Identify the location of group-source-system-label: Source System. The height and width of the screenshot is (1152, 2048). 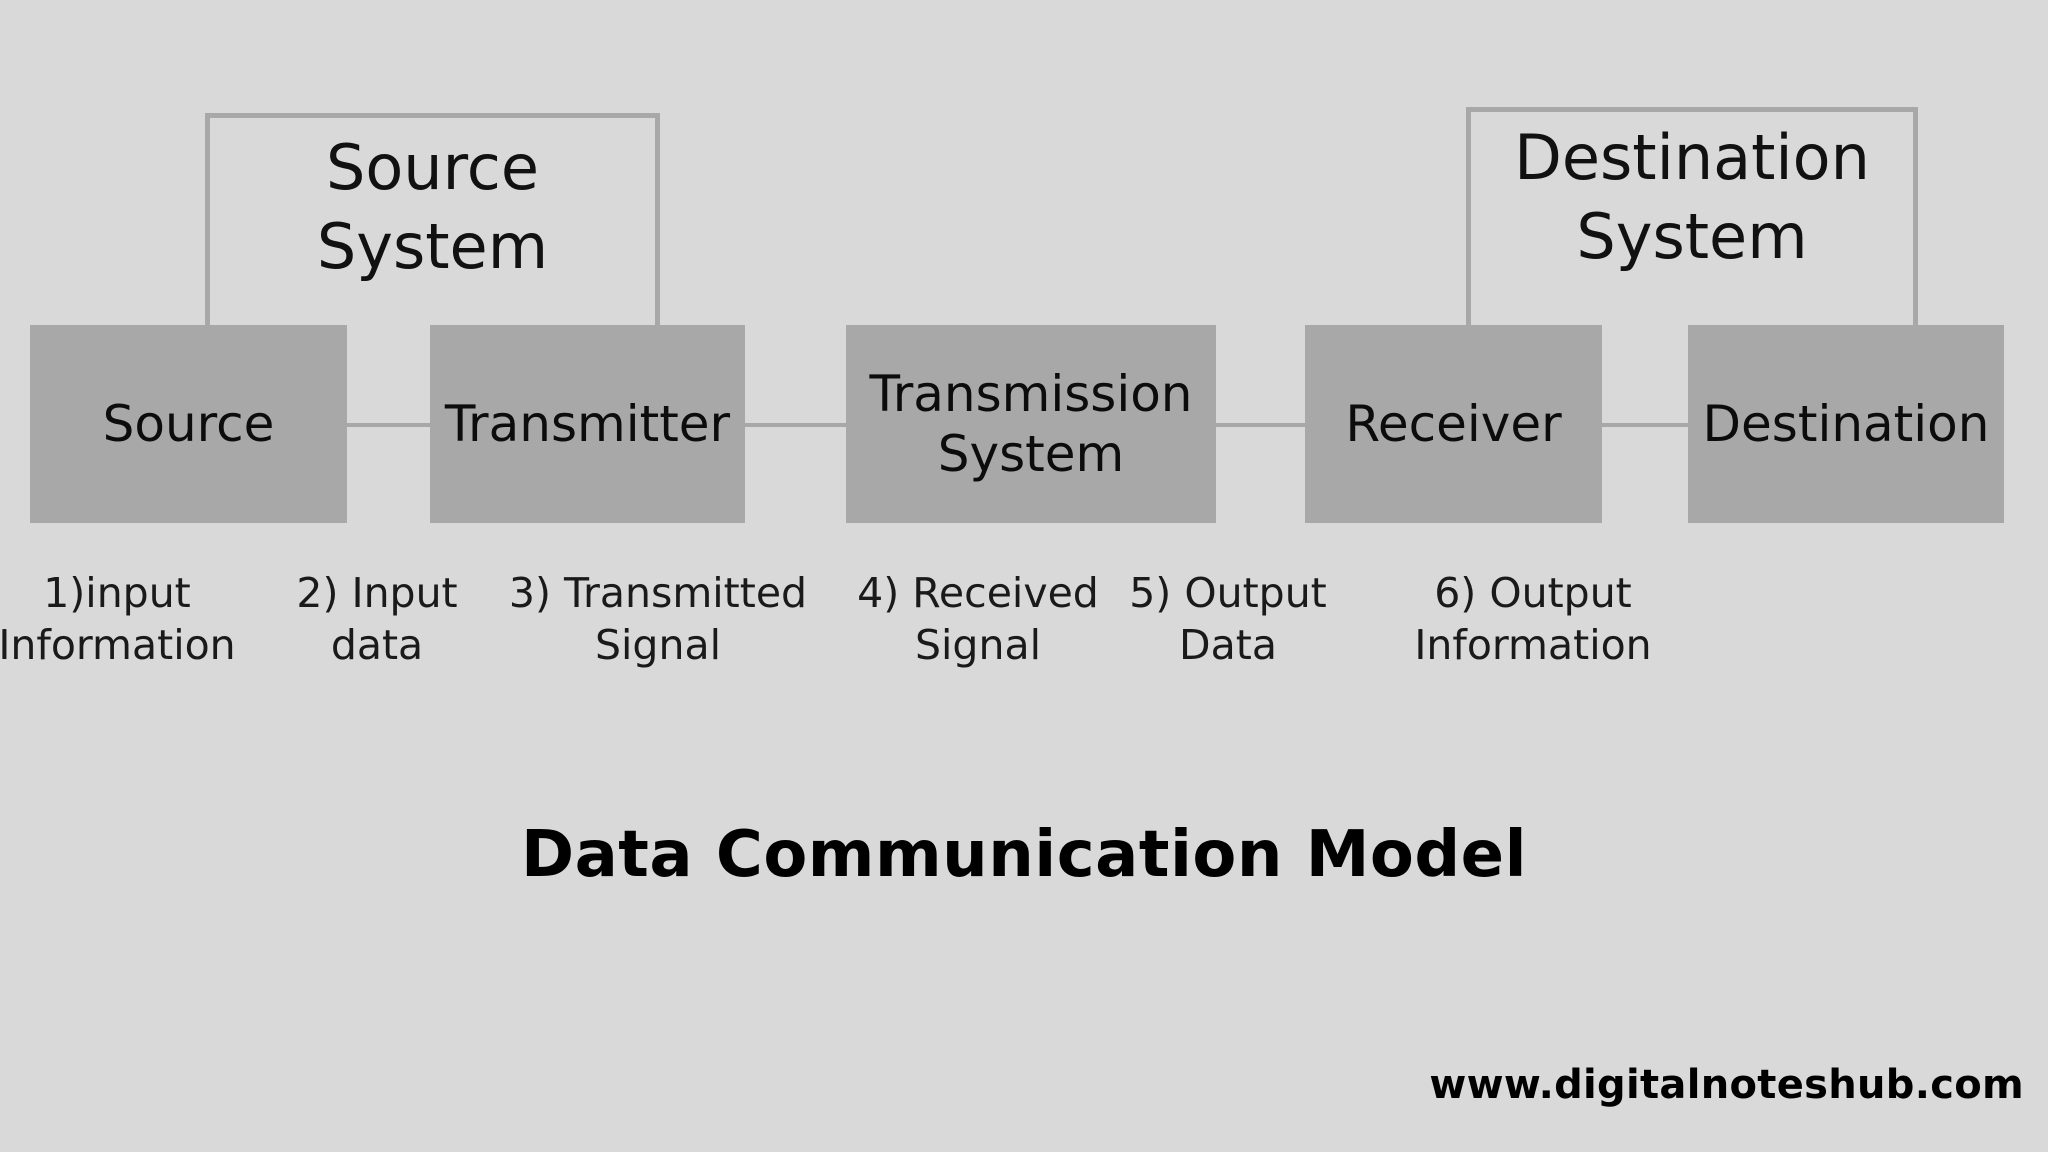
(432, 207).